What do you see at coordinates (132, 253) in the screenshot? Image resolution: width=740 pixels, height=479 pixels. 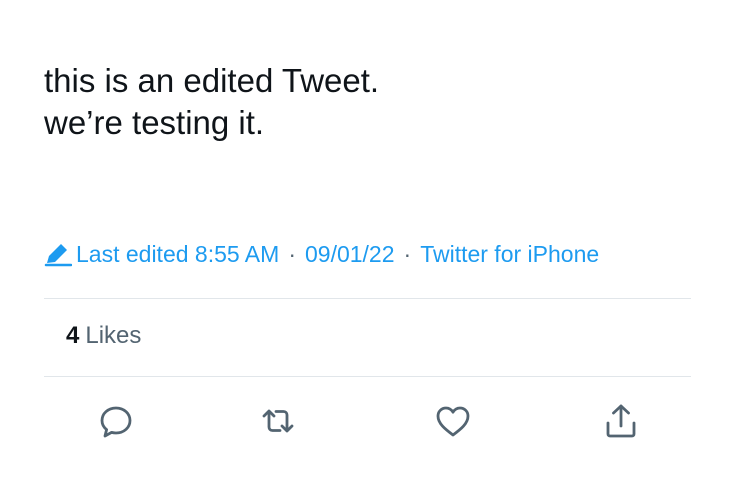 I see `last-edited-label: Last edited` at bounding box center [132, 253].